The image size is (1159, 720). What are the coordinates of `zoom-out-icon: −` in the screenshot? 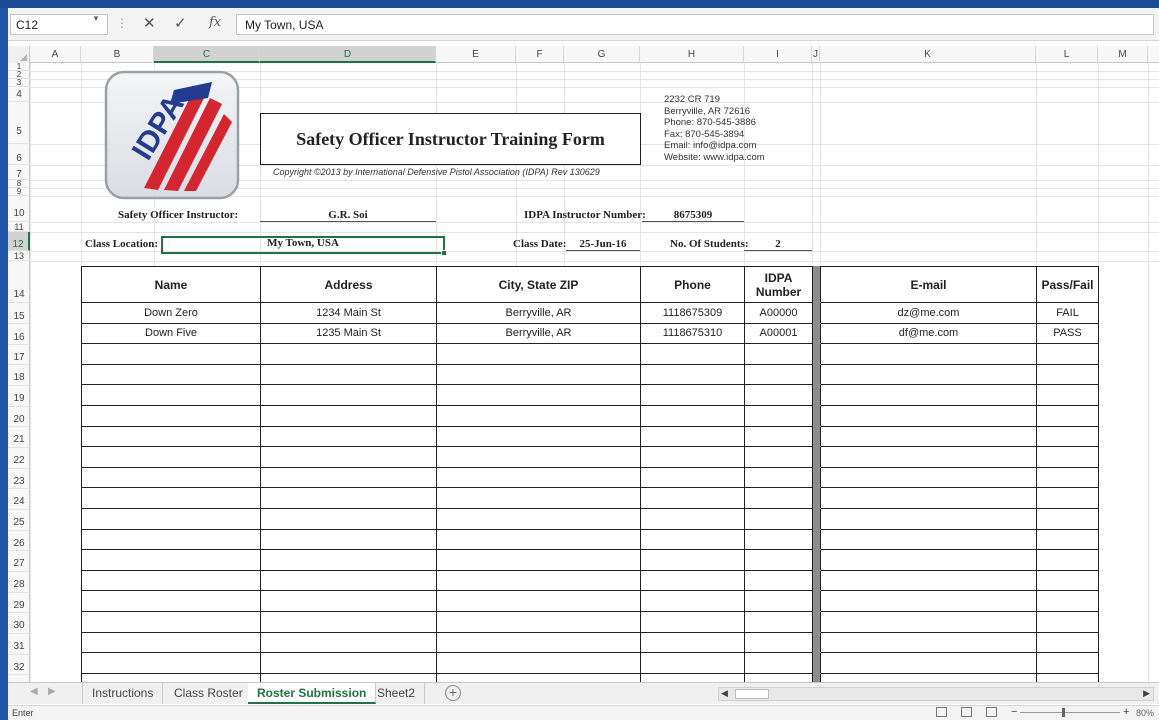 It's located at (1014, 712).